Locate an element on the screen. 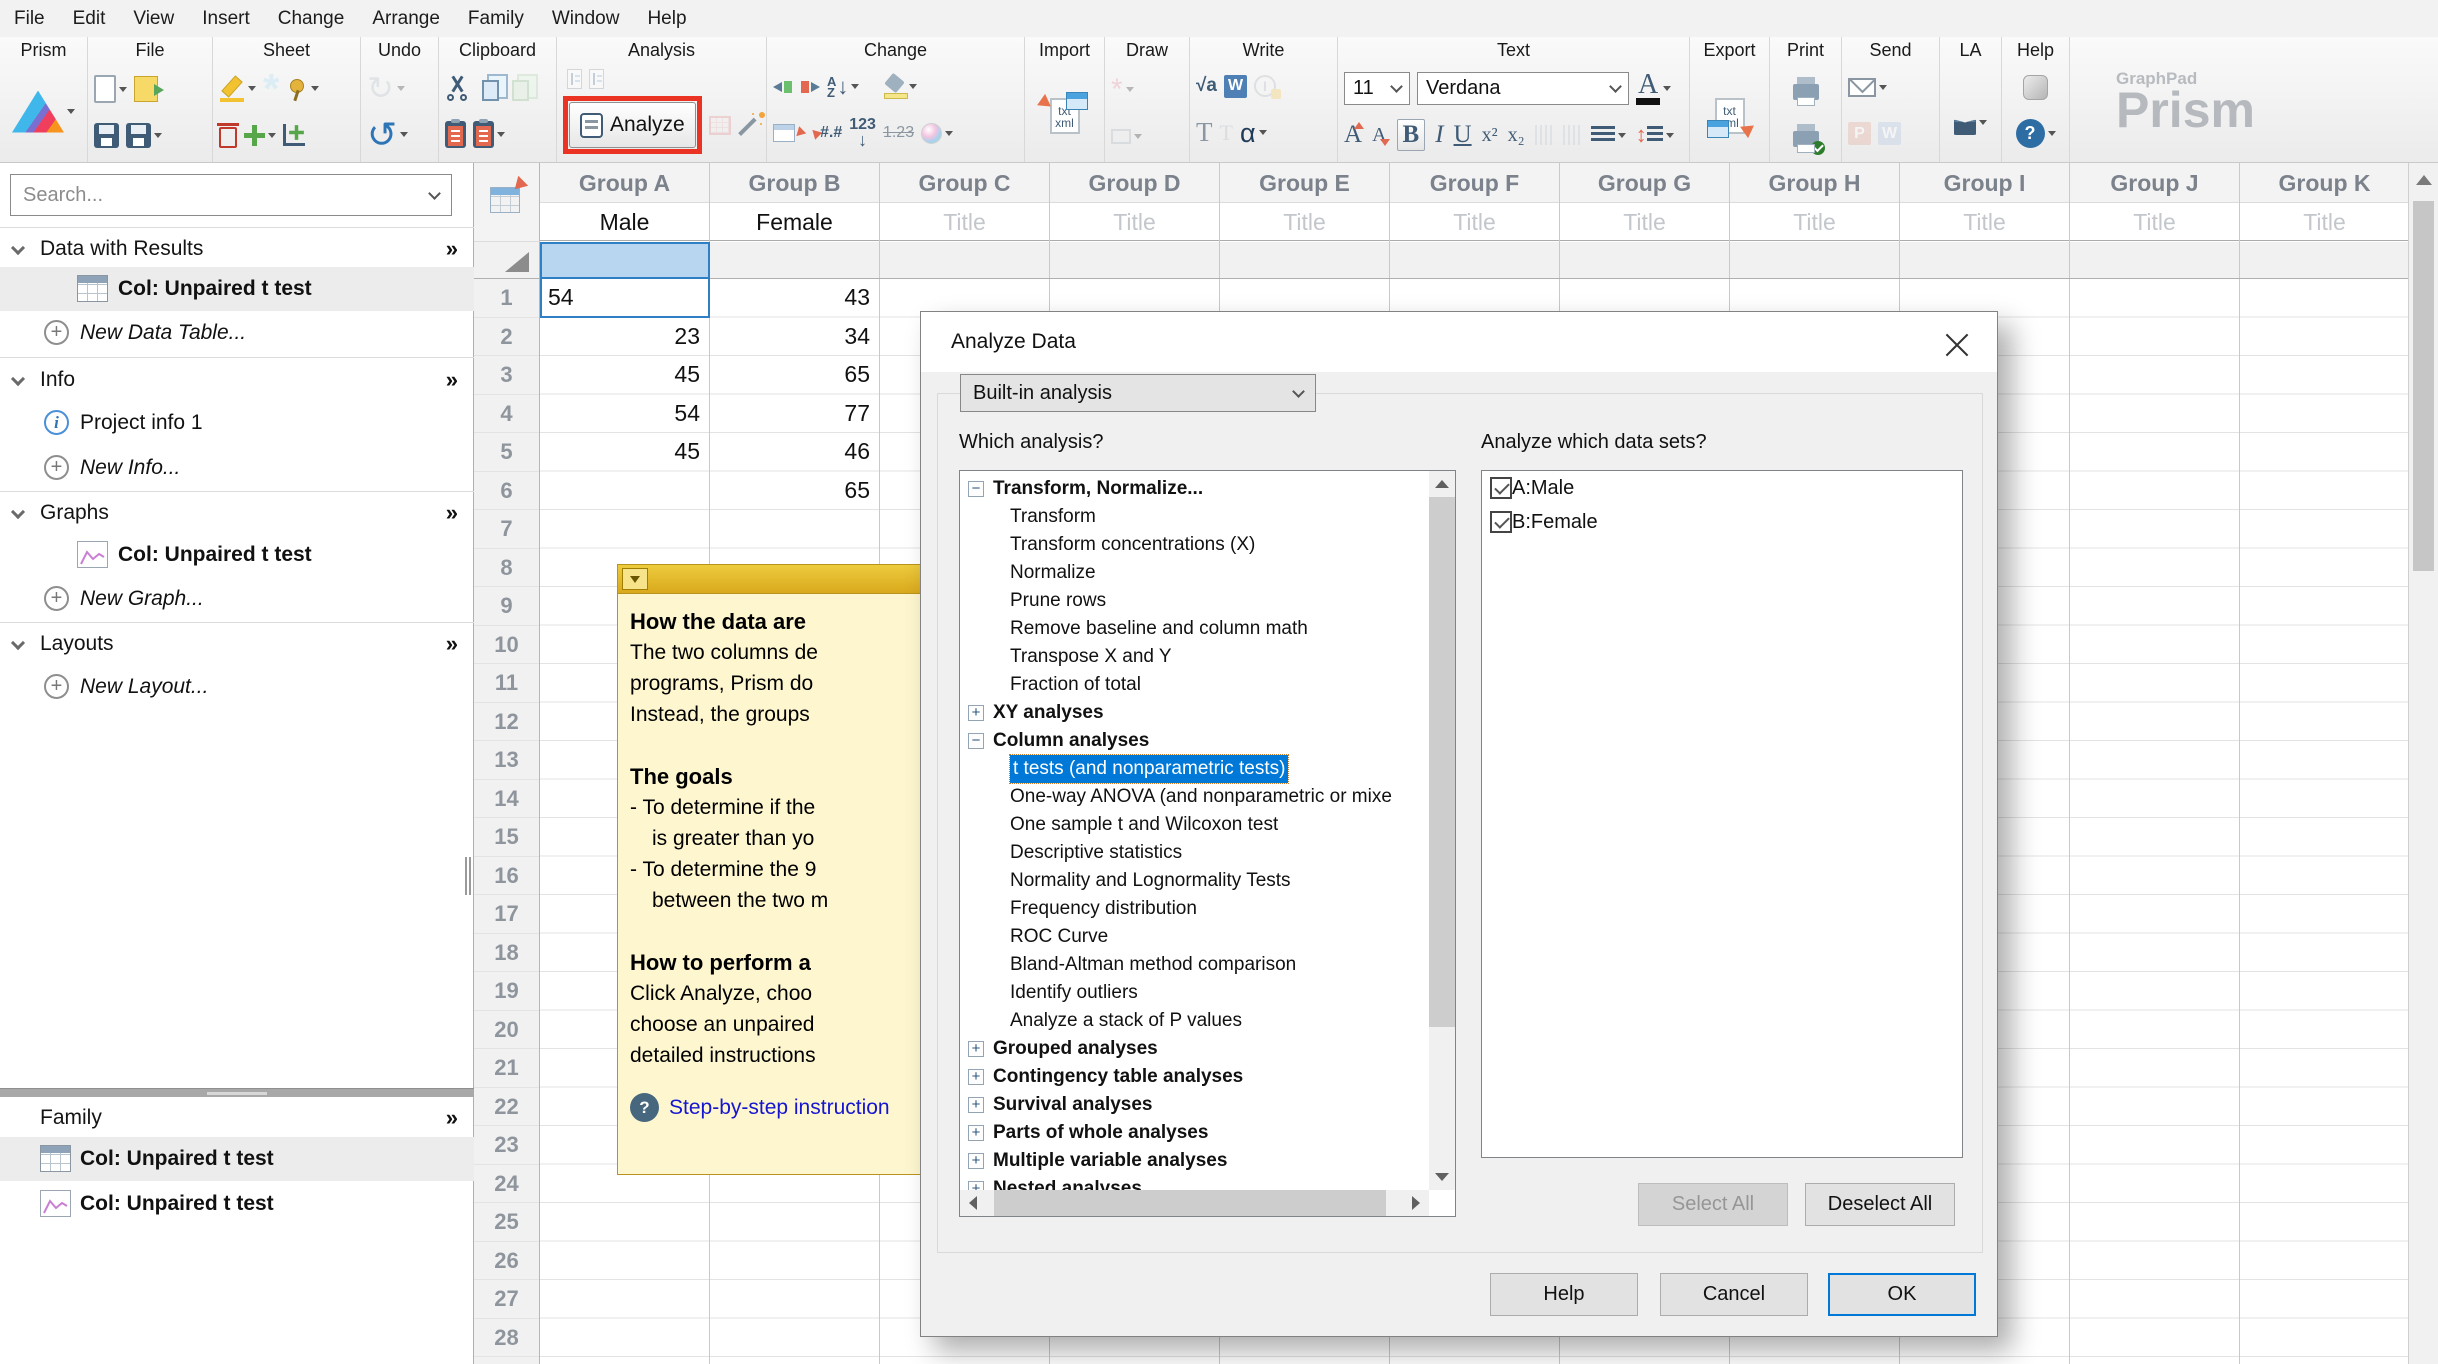  row-number: 3 is located at coordinates (506, 375).